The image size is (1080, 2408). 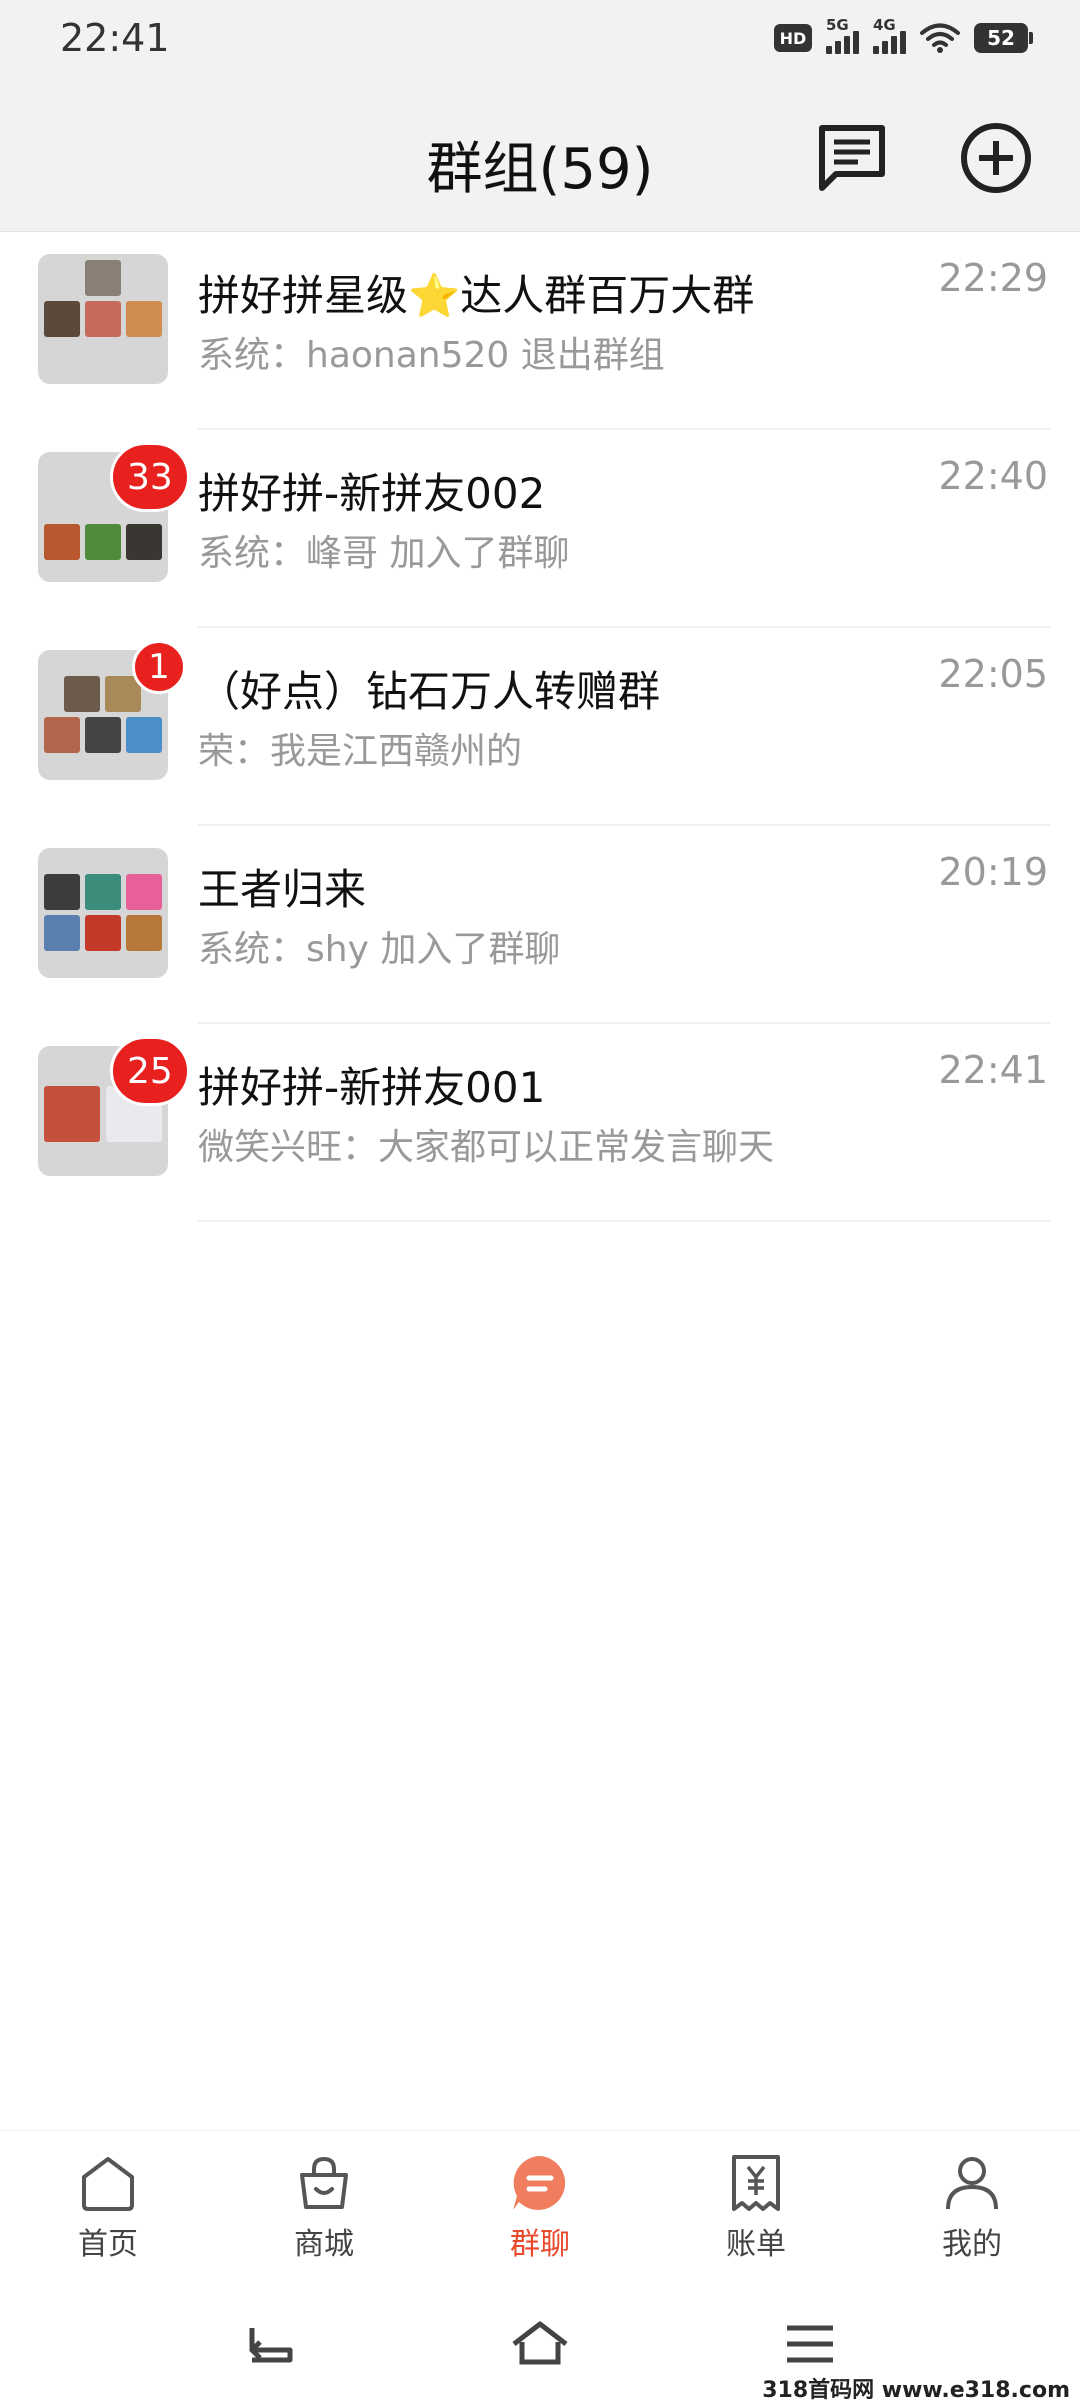 I want to click on group-time: 20:19, so click(x=993, y=872).